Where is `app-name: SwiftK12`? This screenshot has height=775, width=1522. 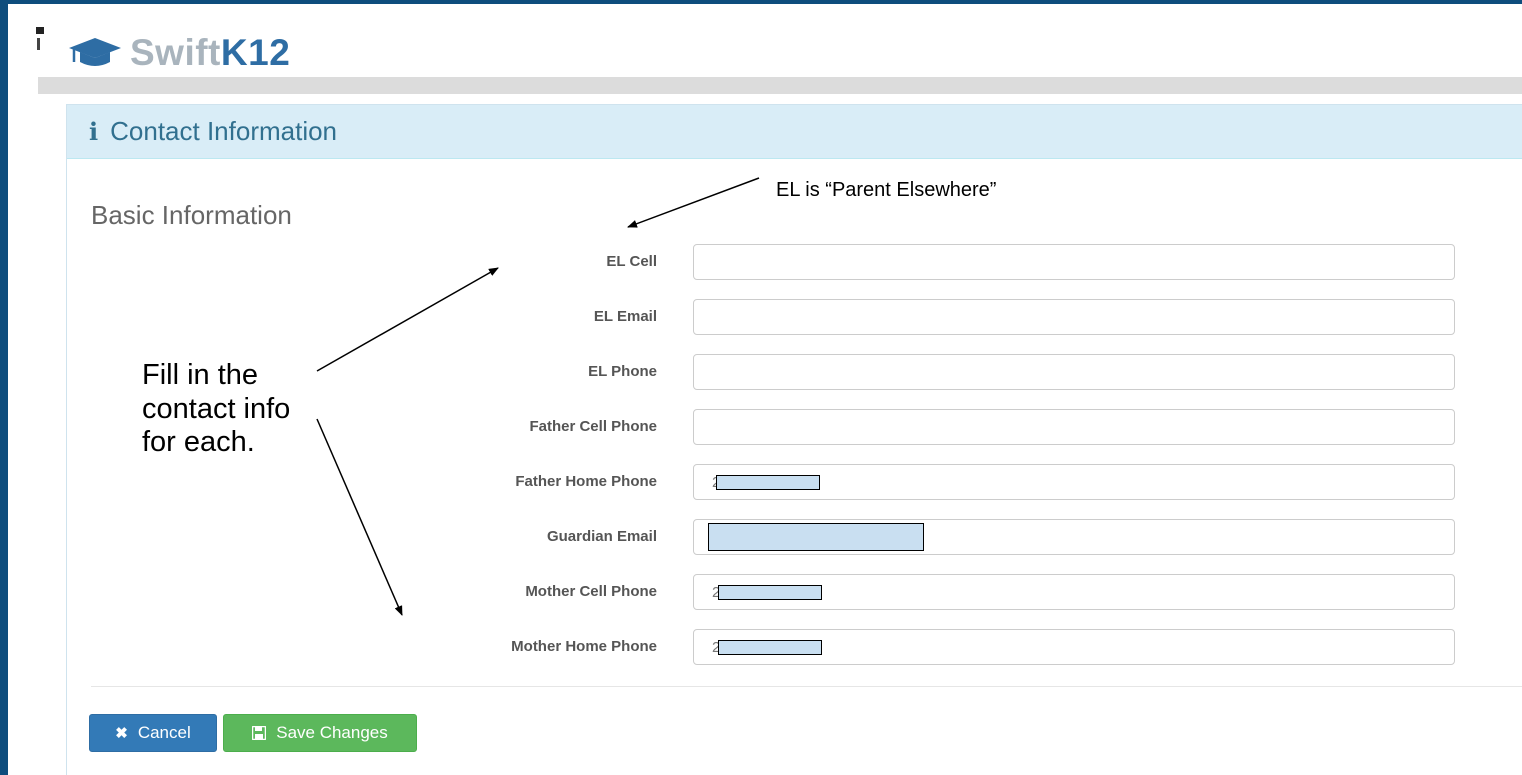
app-name: SwiftK12 is located at coordinates (210, 52).